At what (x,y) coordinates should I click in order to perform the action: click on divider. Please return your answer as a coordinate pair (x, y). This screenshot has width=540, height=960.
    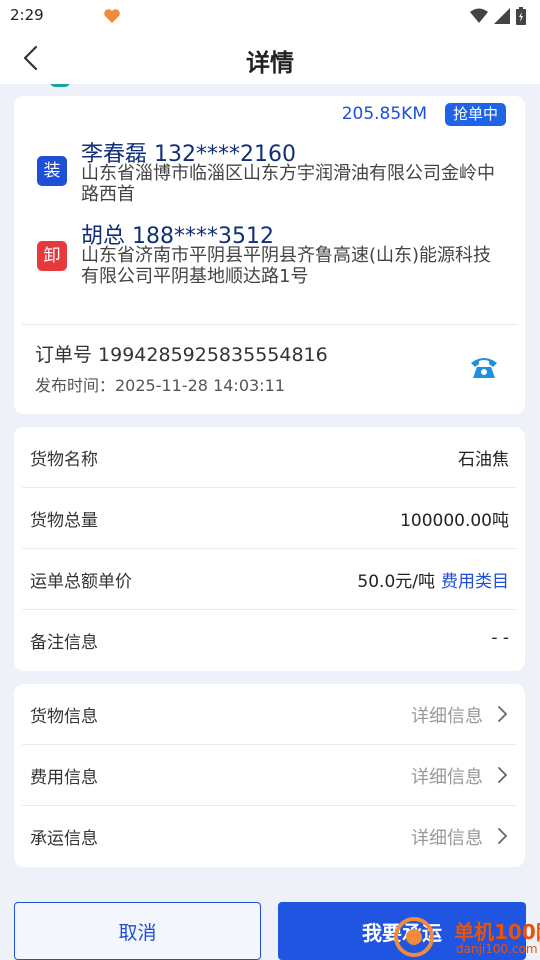
    Looking at the image, I should click on (269, 324).